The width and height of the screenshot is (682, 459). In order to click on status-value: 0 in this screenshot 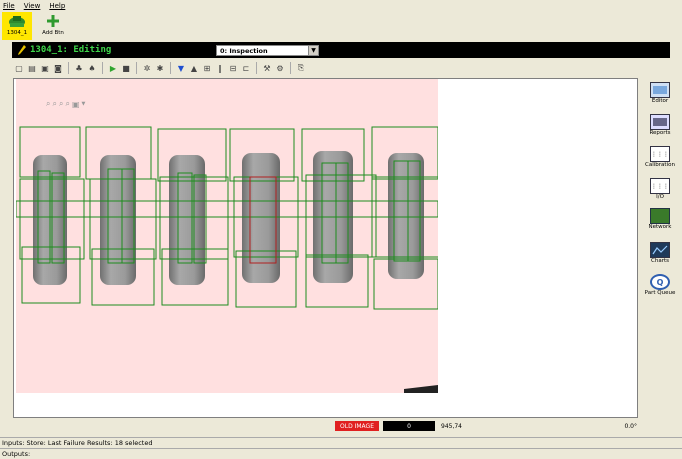, I will do `click(409, 426)`.